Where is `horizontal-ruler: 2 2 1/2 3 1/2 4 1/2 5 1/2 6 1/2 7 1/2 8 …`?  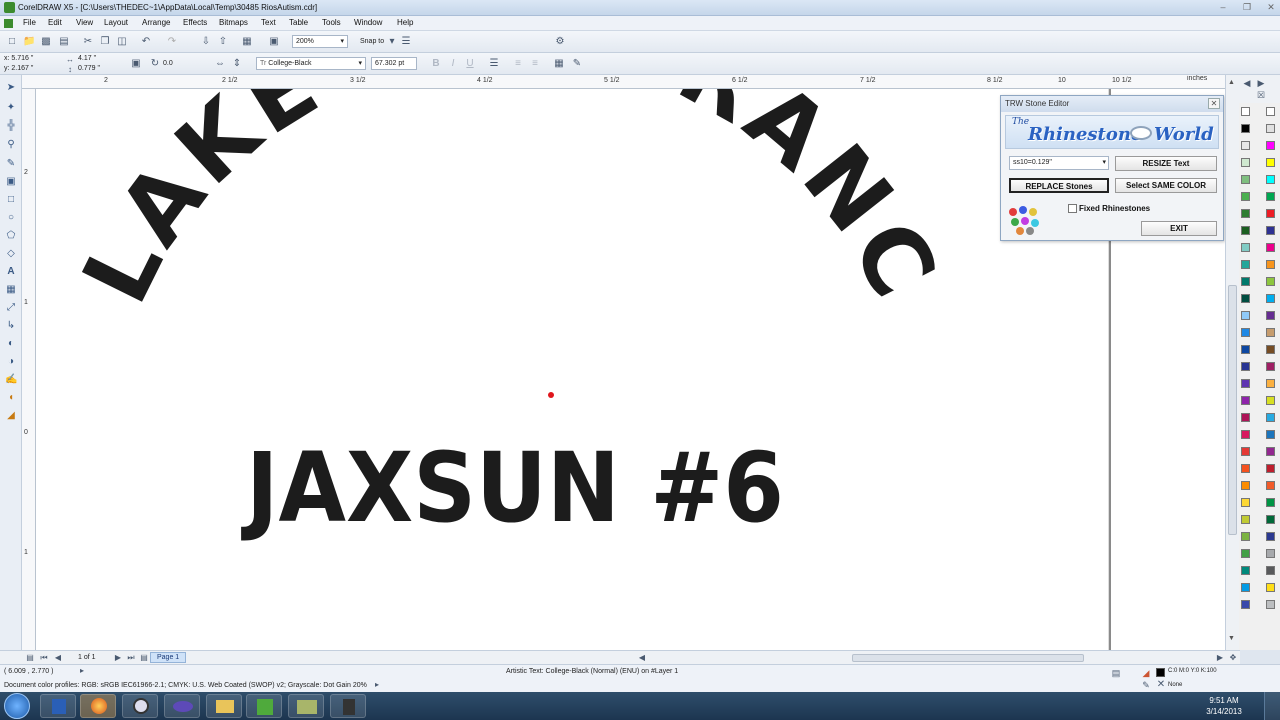 horizontal-ruler: 2 2 1/2 3 1/2 4 1/2 5 1/2 6 1/2 7 1/2 8 … is located at coordinates (623, 82).